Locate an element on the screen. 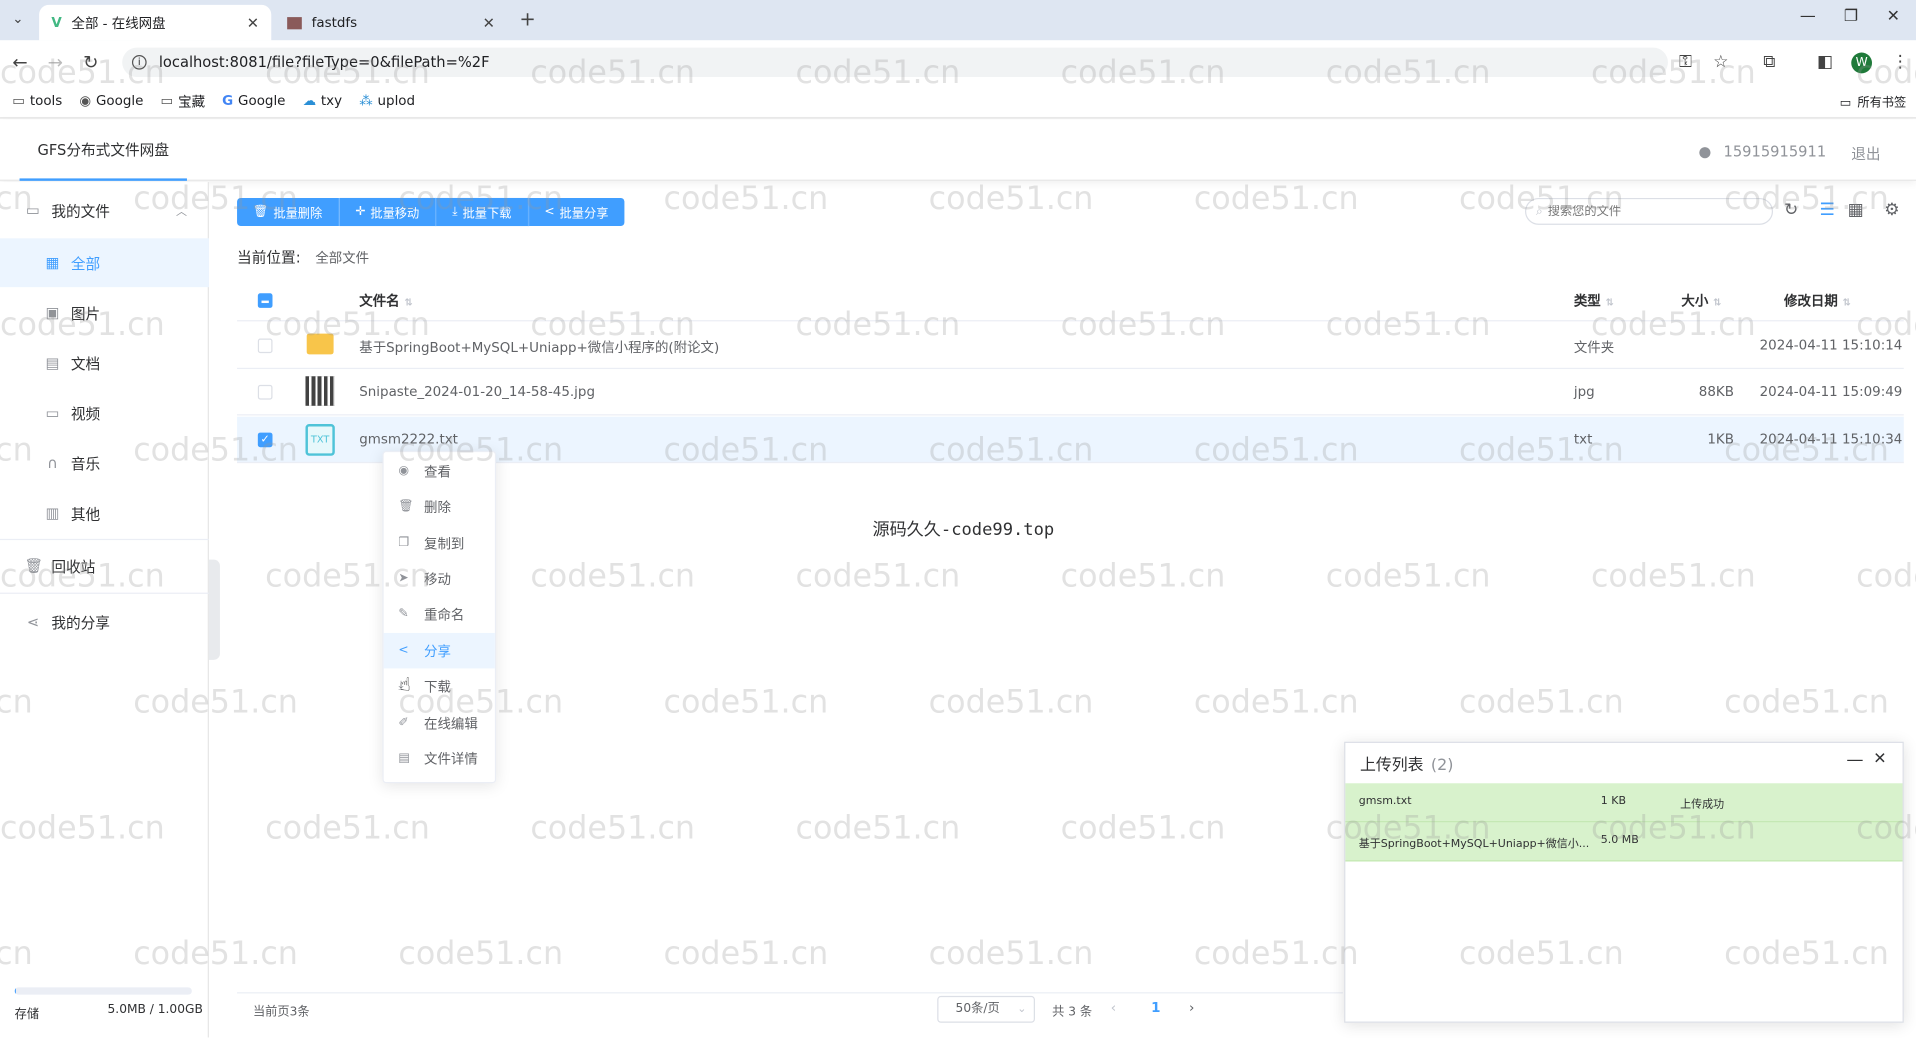 Image resolution: width=1916 pixels, height=1038 pixels. bookmark-label: uplod is located at coordinates (396, 100).